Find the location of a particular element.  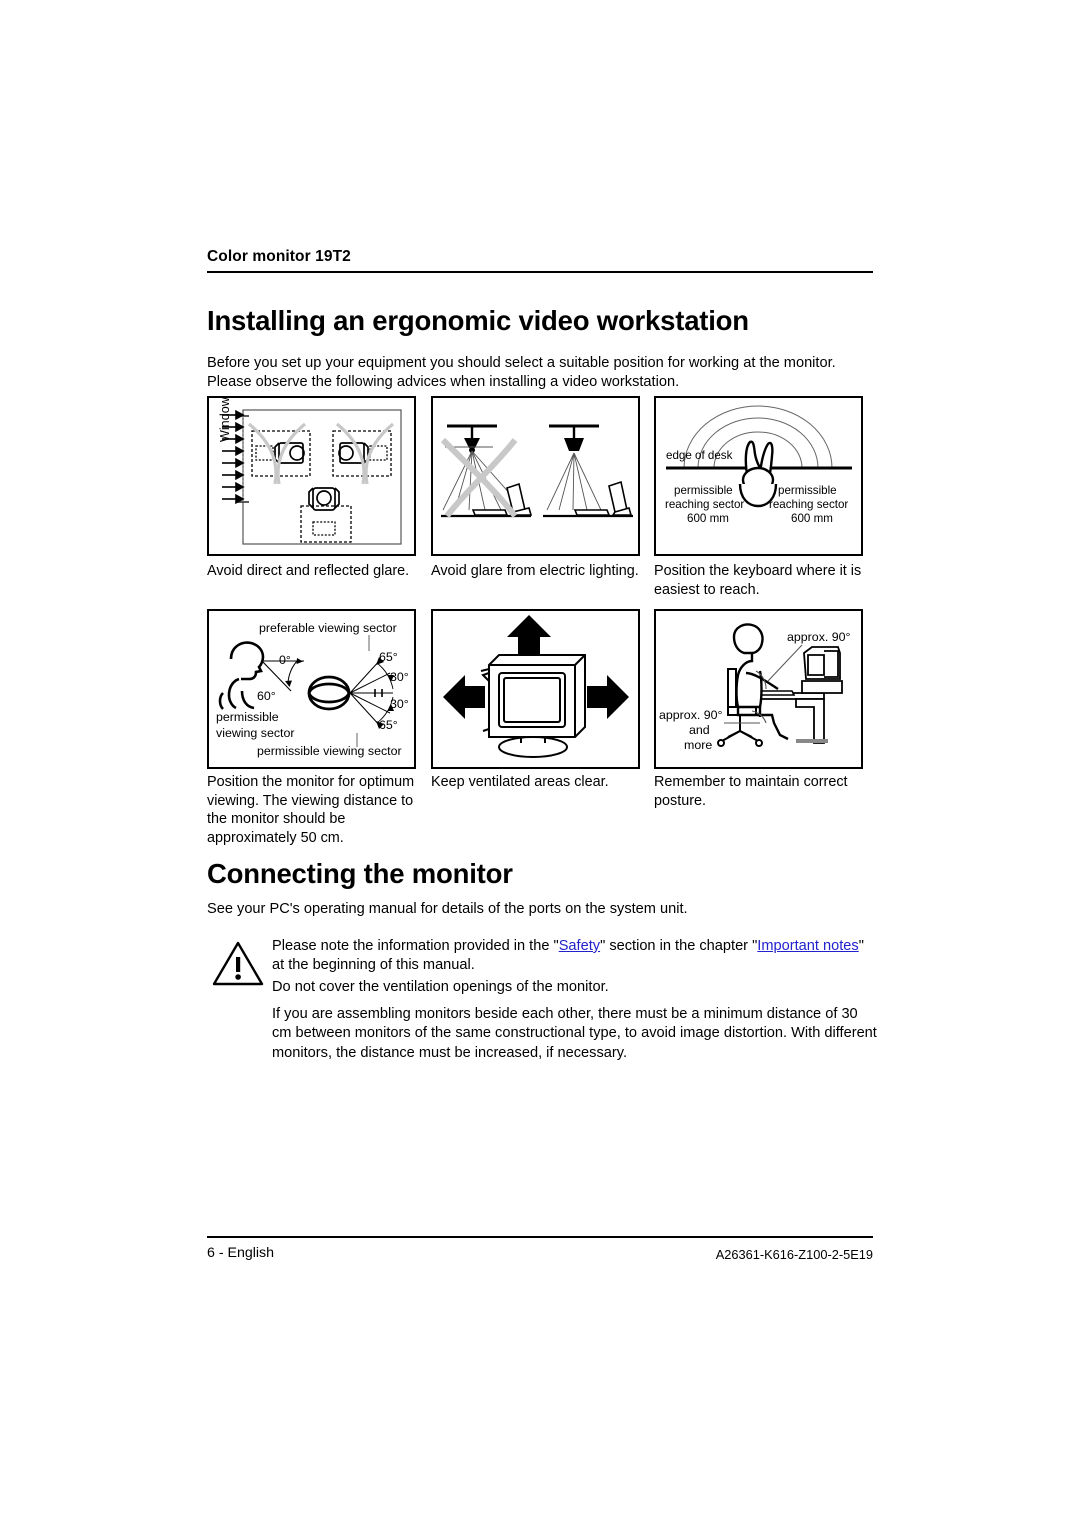

figure-ventilation is located at coordinates (535, 689).